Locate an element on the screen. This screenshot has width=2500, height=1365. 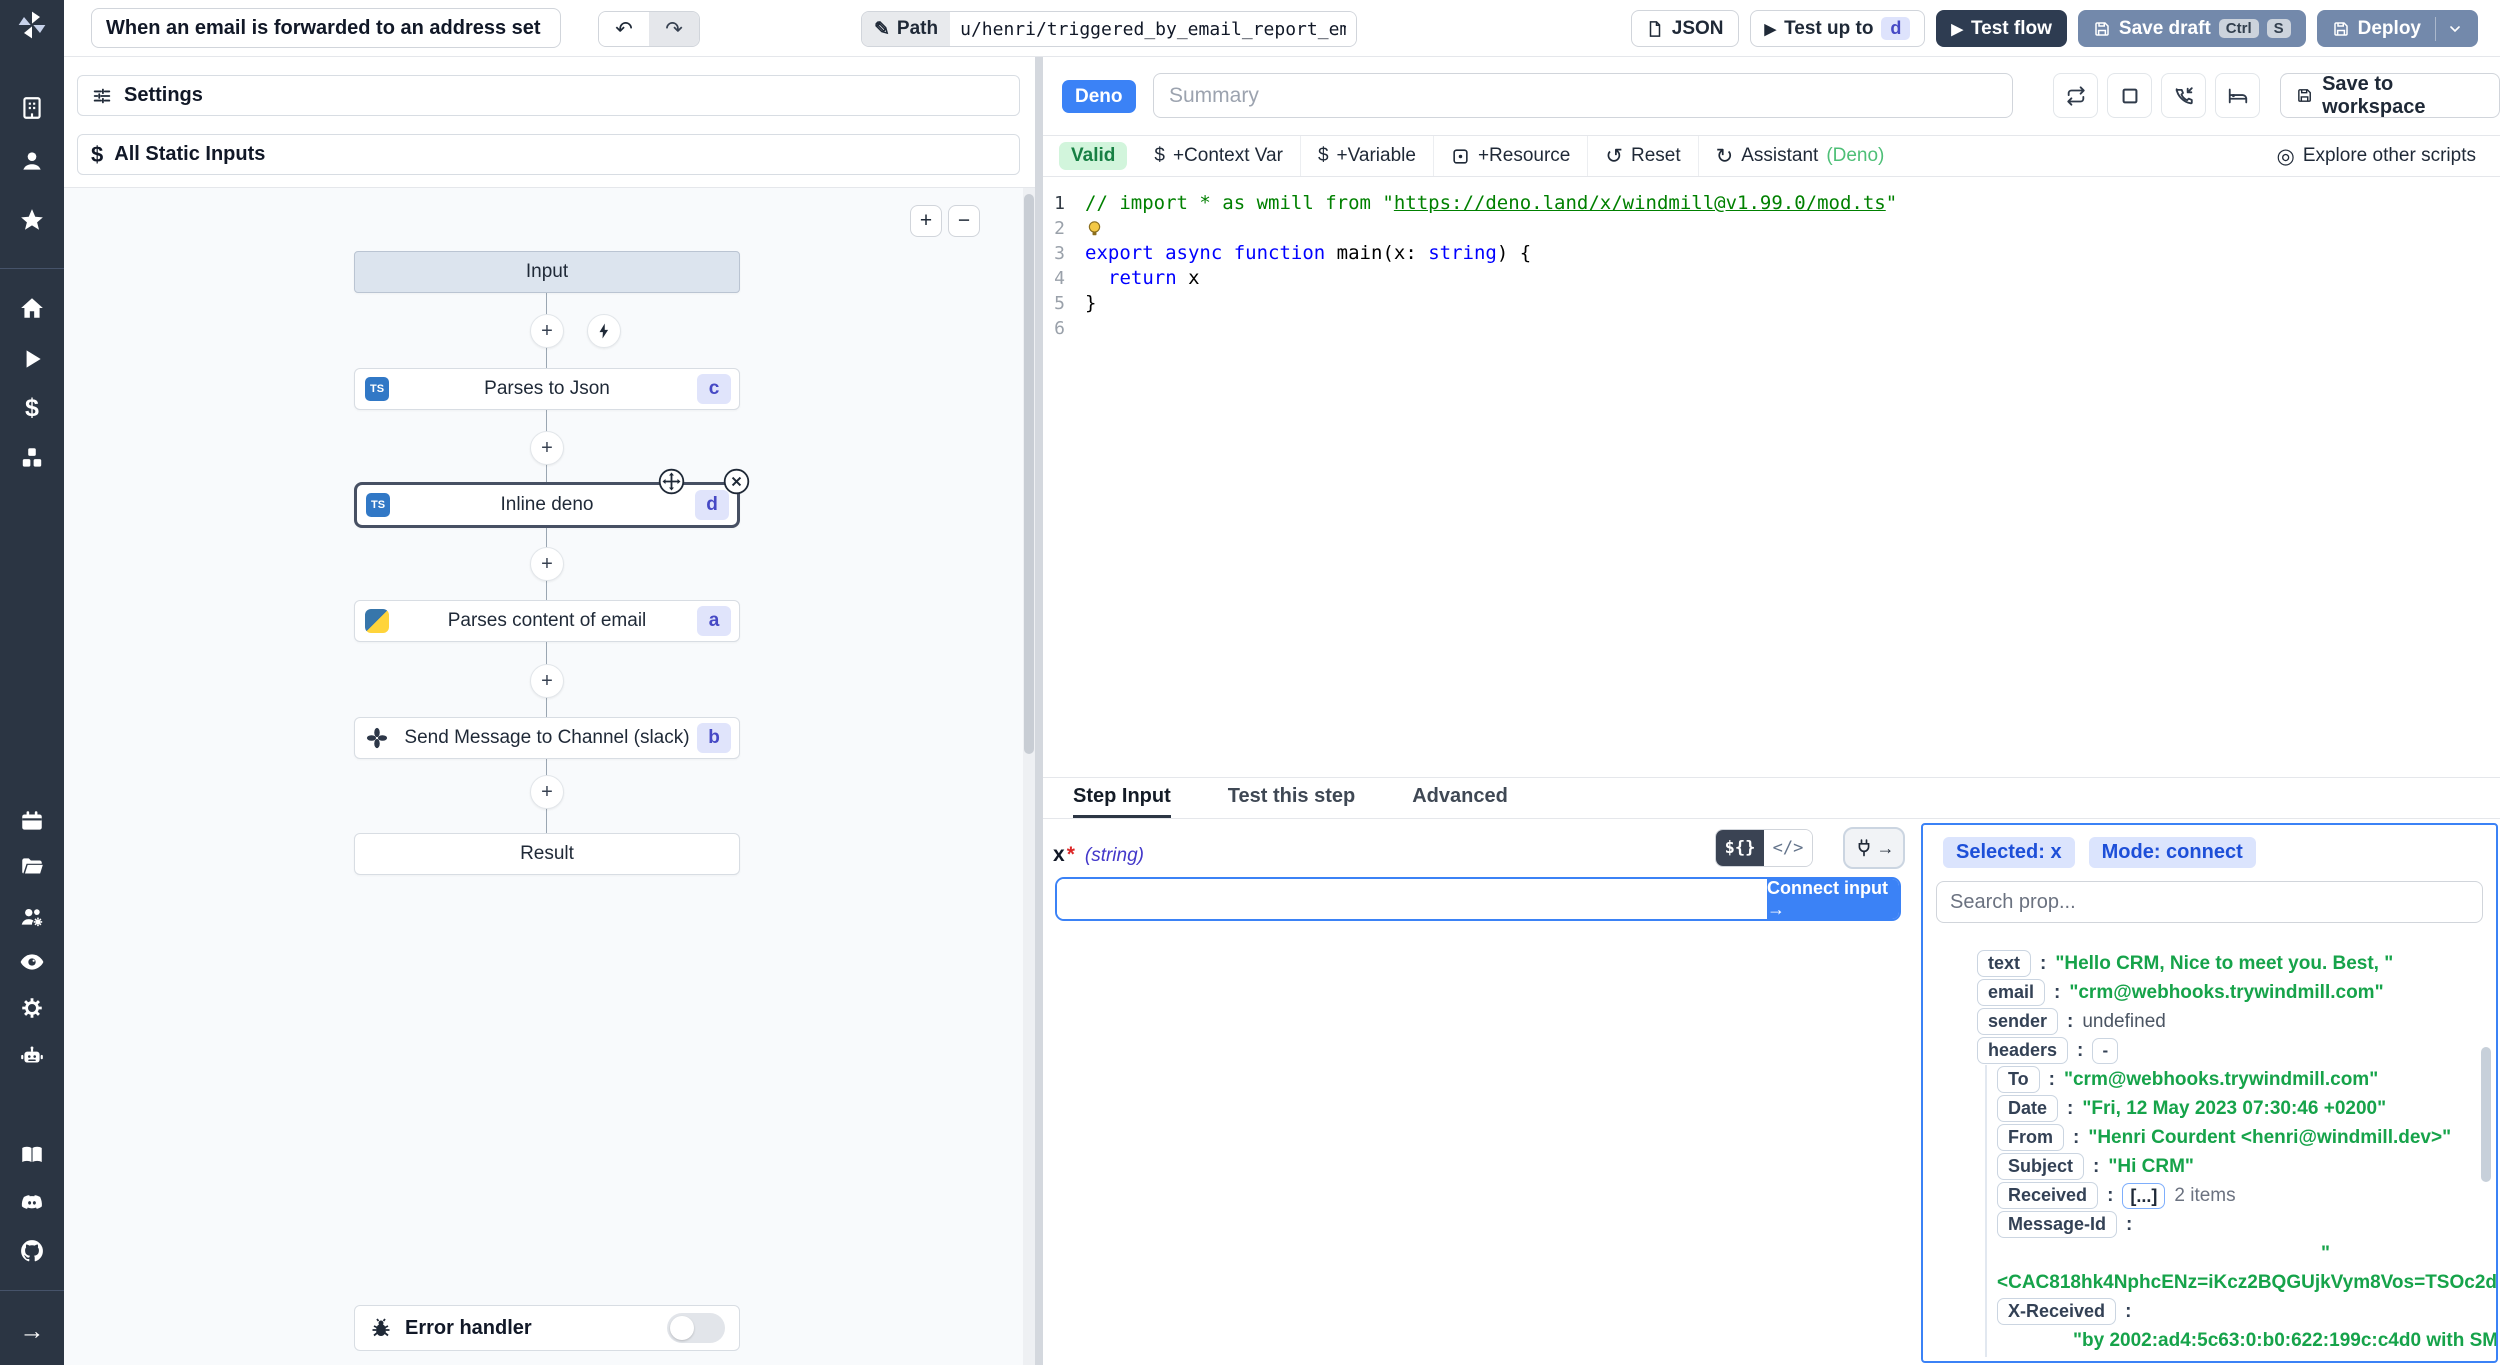
tab-test-this-step: Test this step is located at coordinates (1291, 798).